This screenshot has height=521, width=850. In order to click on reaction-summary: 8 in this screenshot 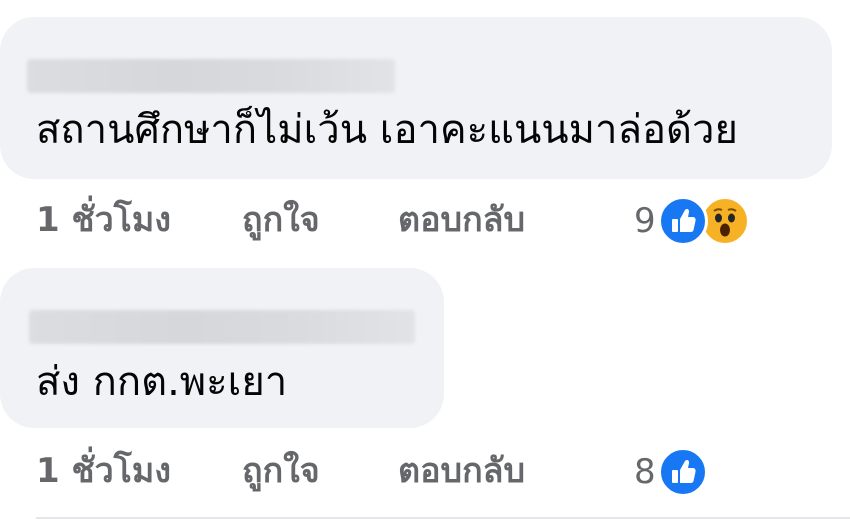, I will do `click(671, 472)`.